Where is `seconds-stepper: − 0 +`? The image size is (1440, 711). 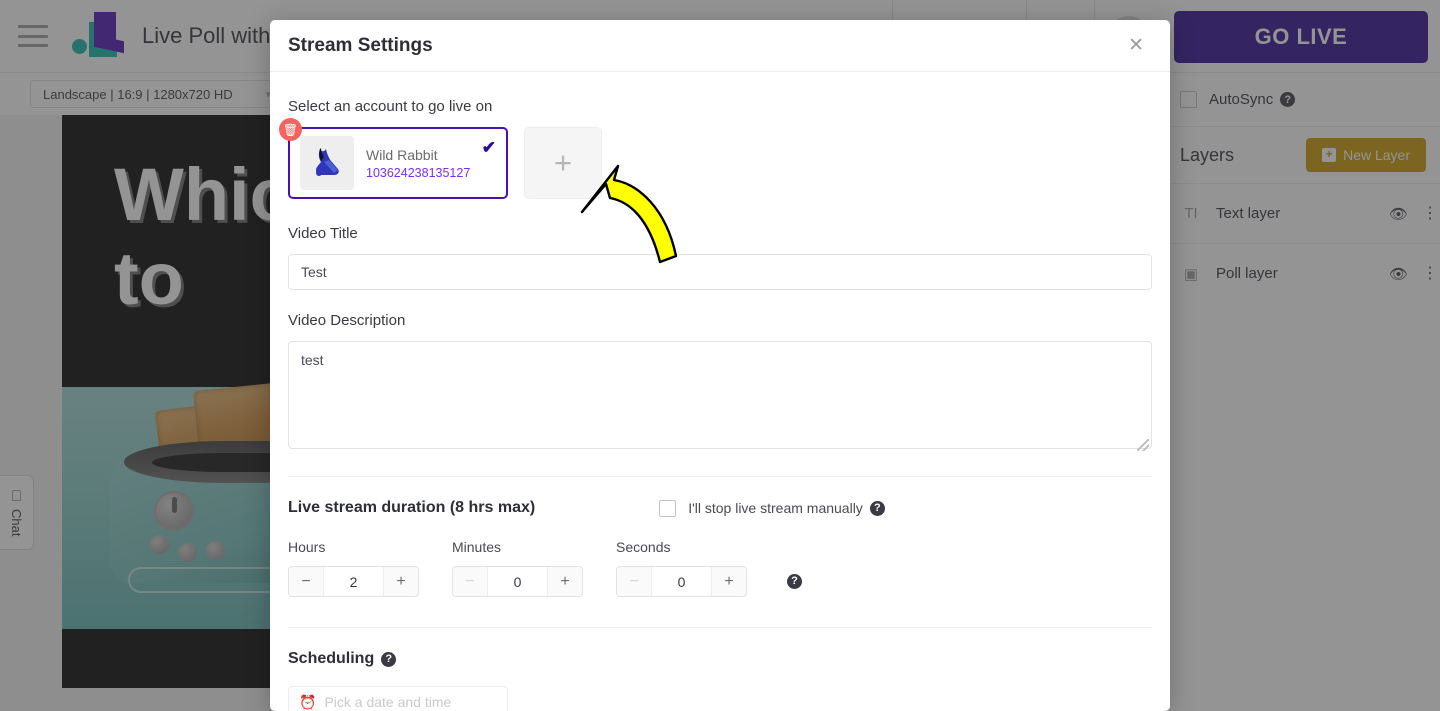 seconds-stepper: − 0 + is located at coordinates (681, 581).